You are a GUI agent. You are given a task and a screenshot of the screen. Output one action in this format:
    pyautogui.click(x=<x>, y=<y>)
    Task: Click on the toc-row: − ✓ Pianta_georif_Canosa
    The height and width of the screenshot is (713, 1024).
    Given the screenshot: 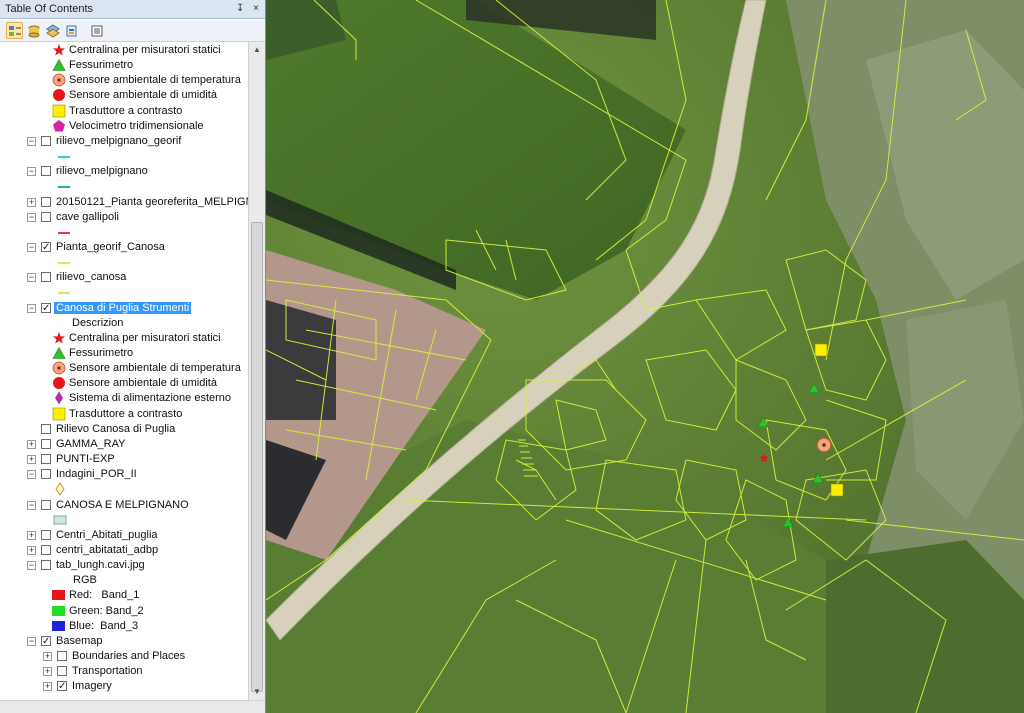 What is the action you would take?
    pyautogui.click(x=124, y=247)
    